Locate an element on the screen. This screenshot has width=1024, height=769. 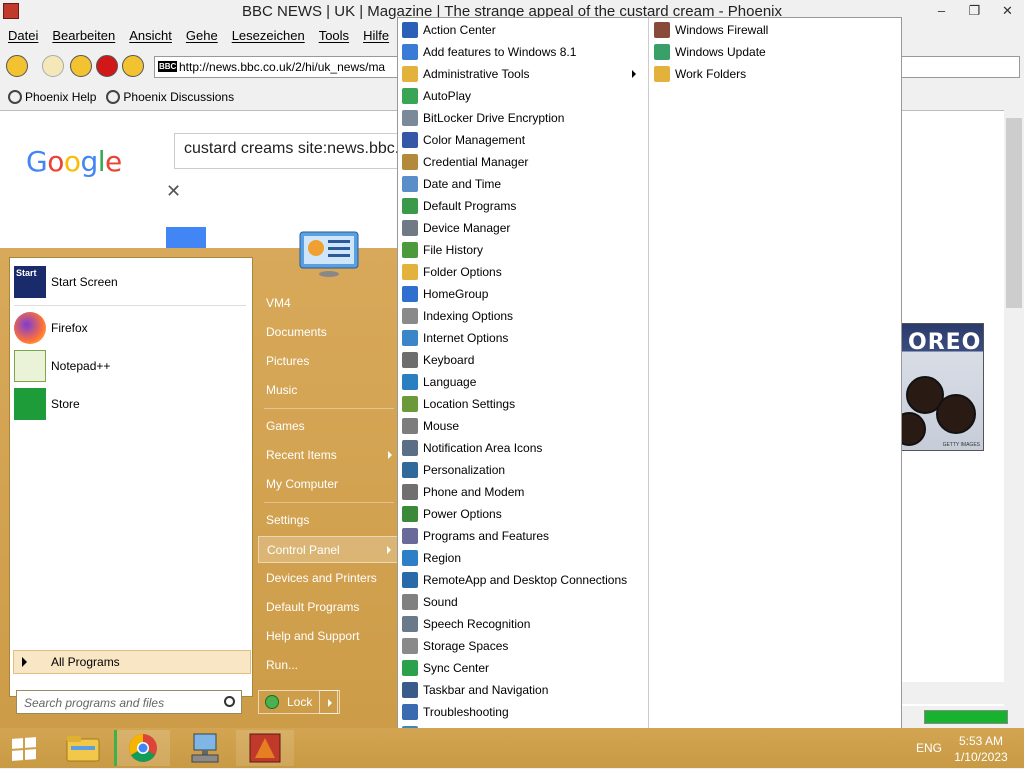
control-panel-item: Sync Center is located at coordinates (521, 668).